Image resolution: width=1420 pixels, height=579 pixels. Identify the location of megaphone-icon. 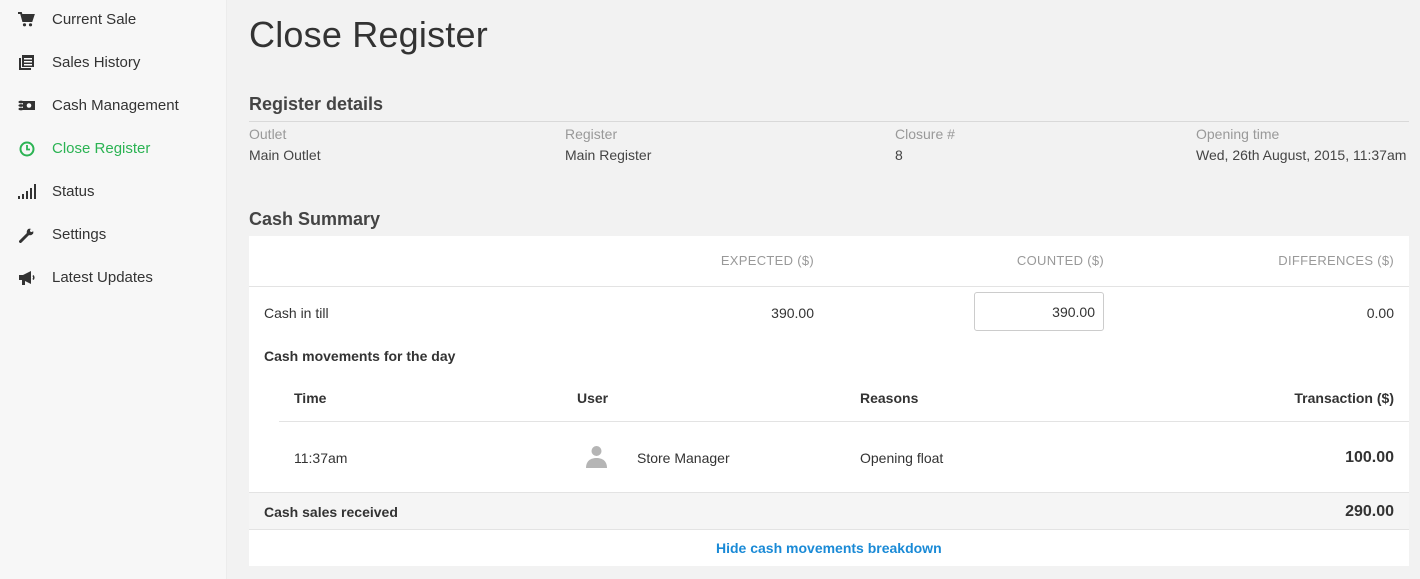
(26, 277).